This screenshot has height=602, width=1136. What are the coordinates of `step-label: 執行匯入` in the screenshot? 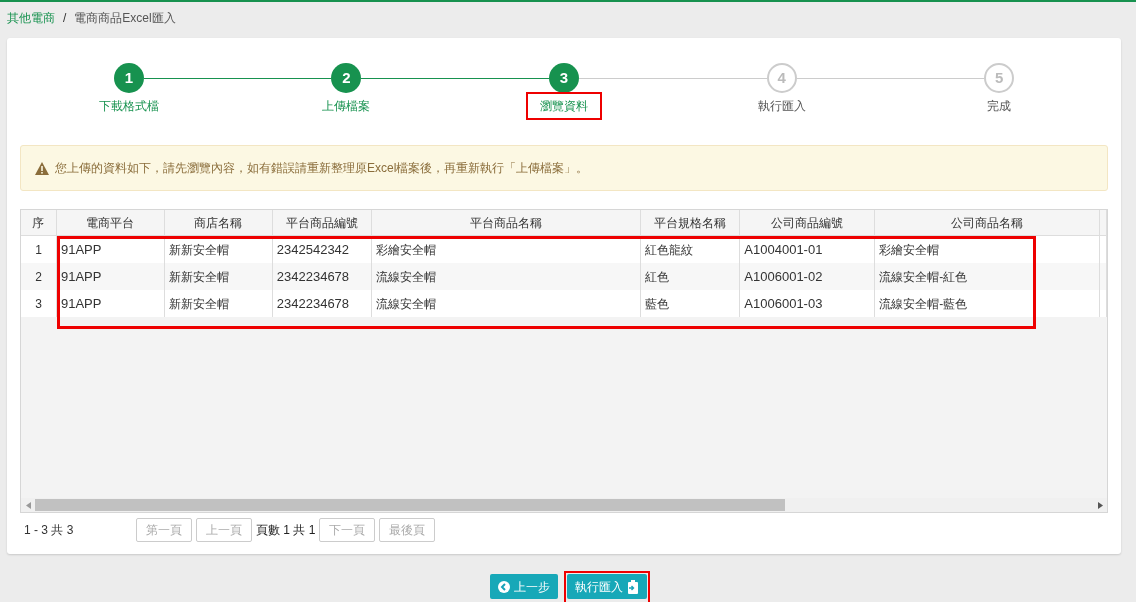 It's located at (781, 106).